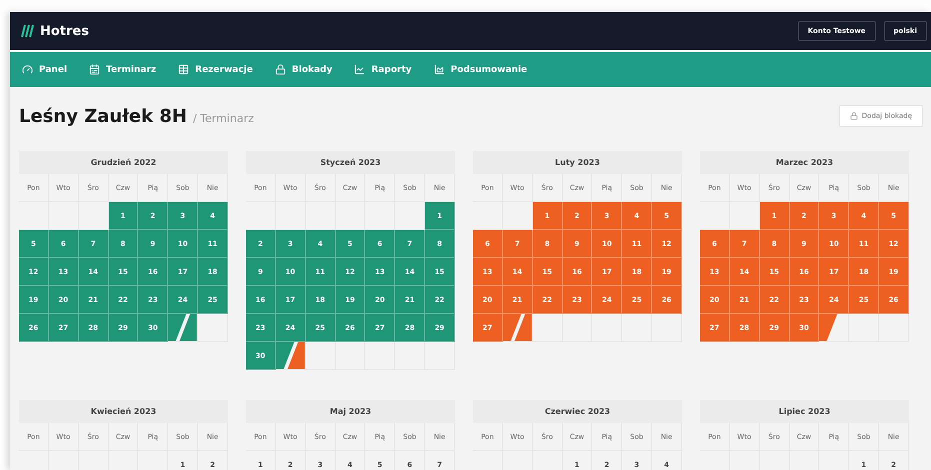 The height and width of the screenshot is (470, 931). What do you see at coordinates (123, 162) in the screenshot?
I see `month-title: Grudzień 2022` at bounding box center [123, 162].